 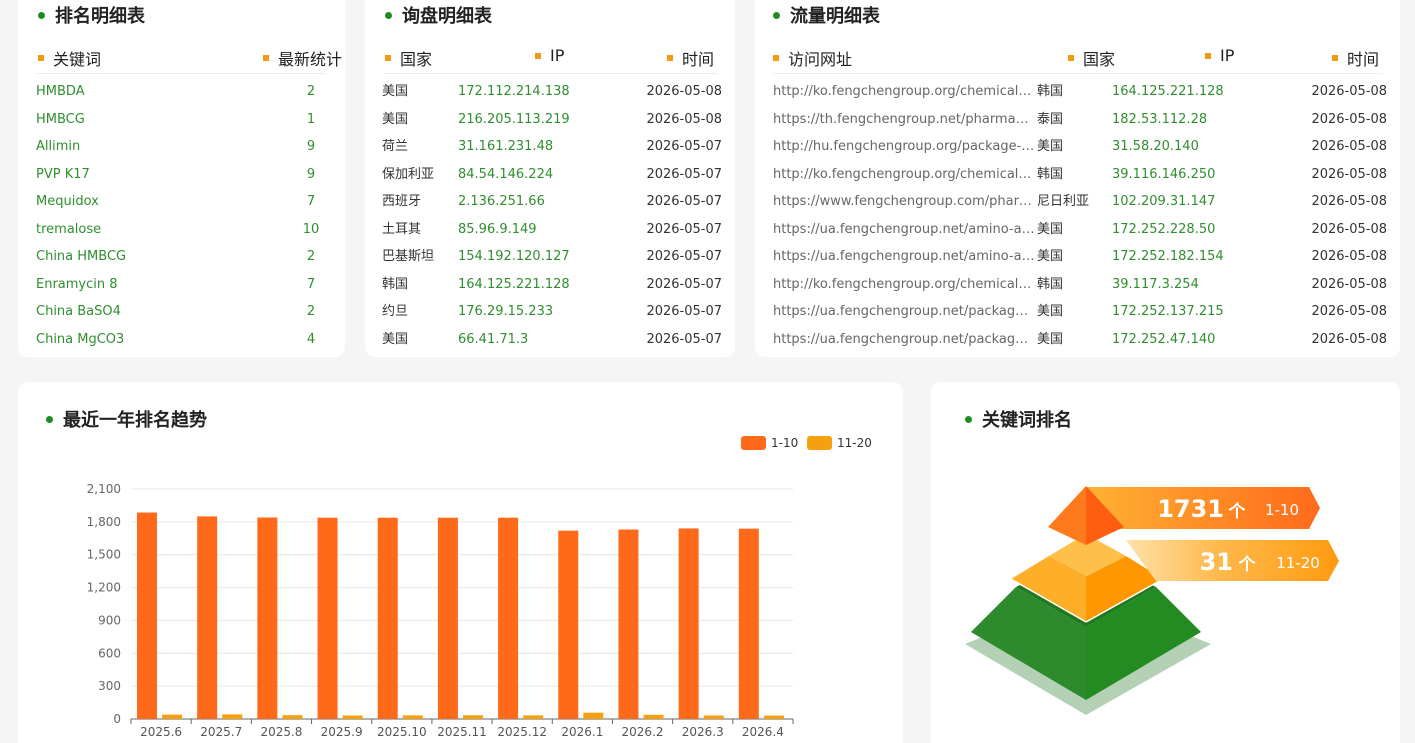 I want to click on legend-label: 1-10, so click(x=784, y=443).